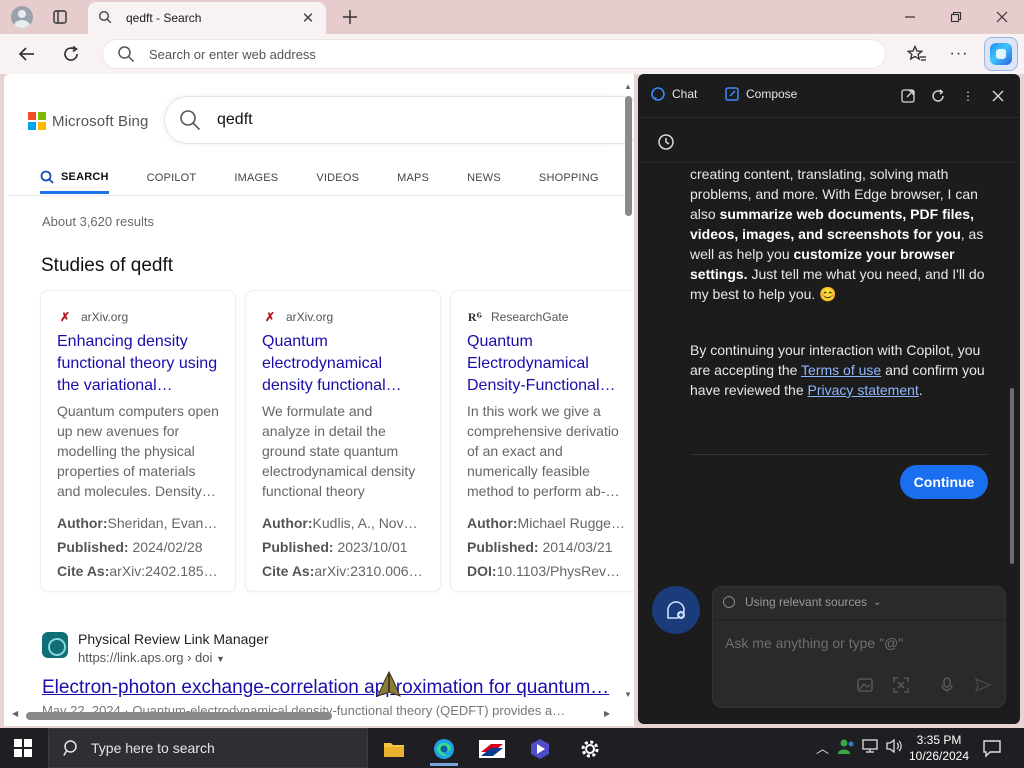 This screenshot has width=1024, height=768. I want to click on notification-icon, so click(992, 748).